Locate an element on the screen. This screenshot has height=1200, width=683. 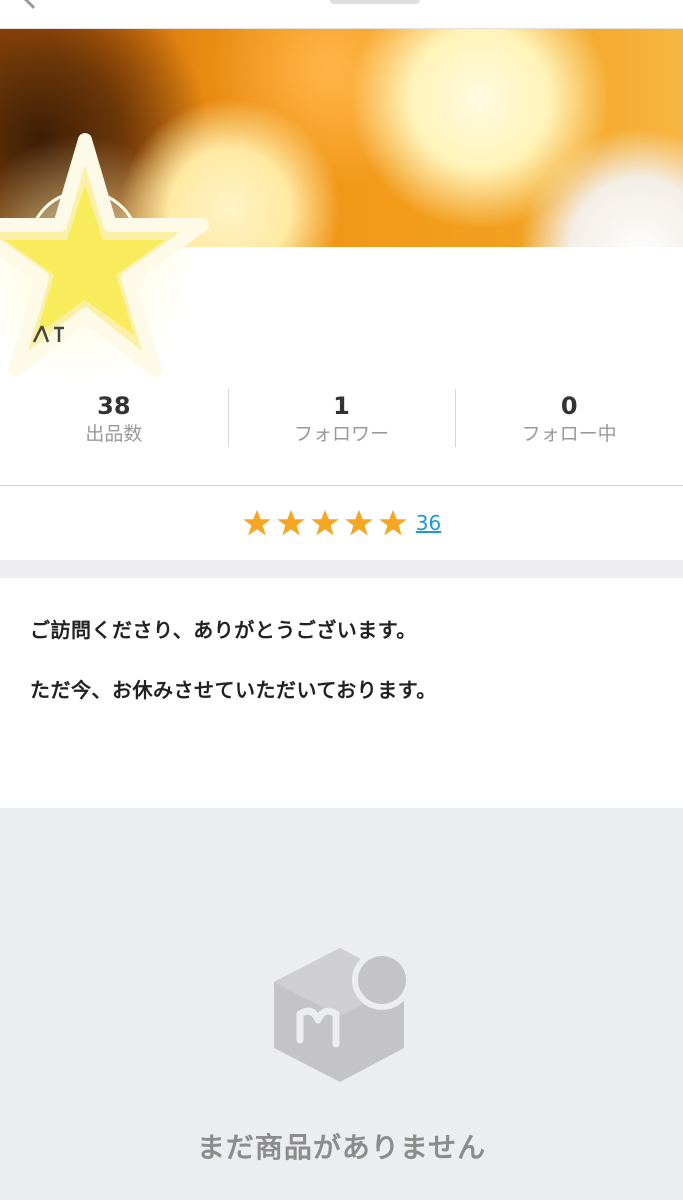
stat-listings: 38 出品数 is located at coordinates (114, 418).